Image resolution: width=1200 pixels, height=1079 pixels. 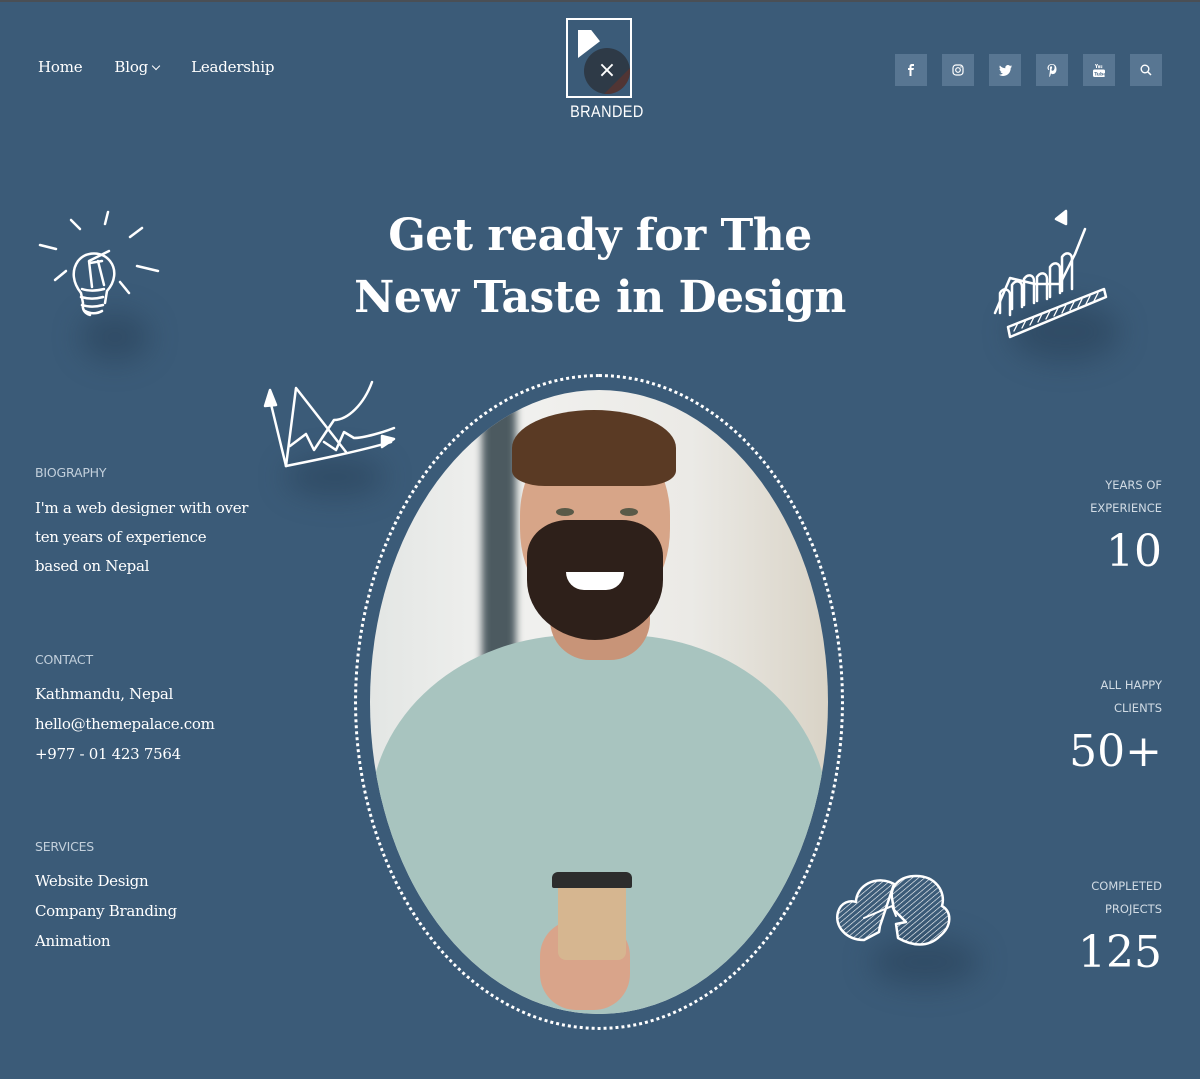 What do you see at coordinates (73, 941) in the screenshot?
I see `service-item: Animation` at bounding box center [73, 941].